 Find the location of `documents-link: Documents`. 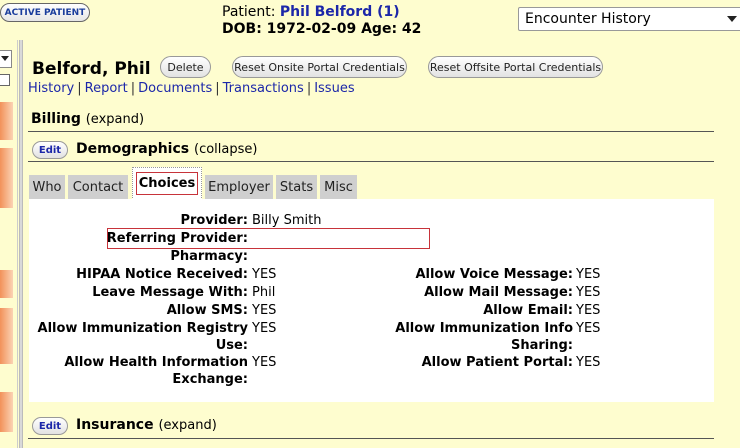

documents-link: Documents is located at coordinates (175, 88).